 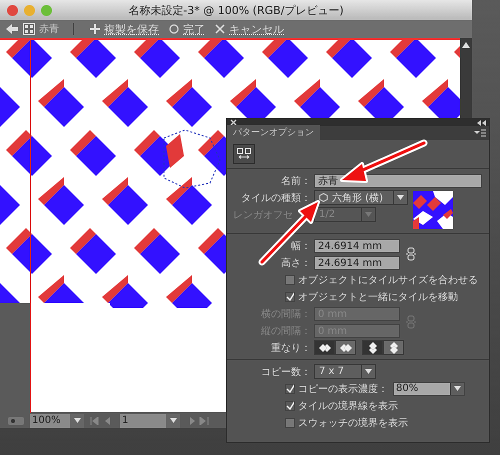 I want to click on field-label: 幅：, so click(x=300, y=246).